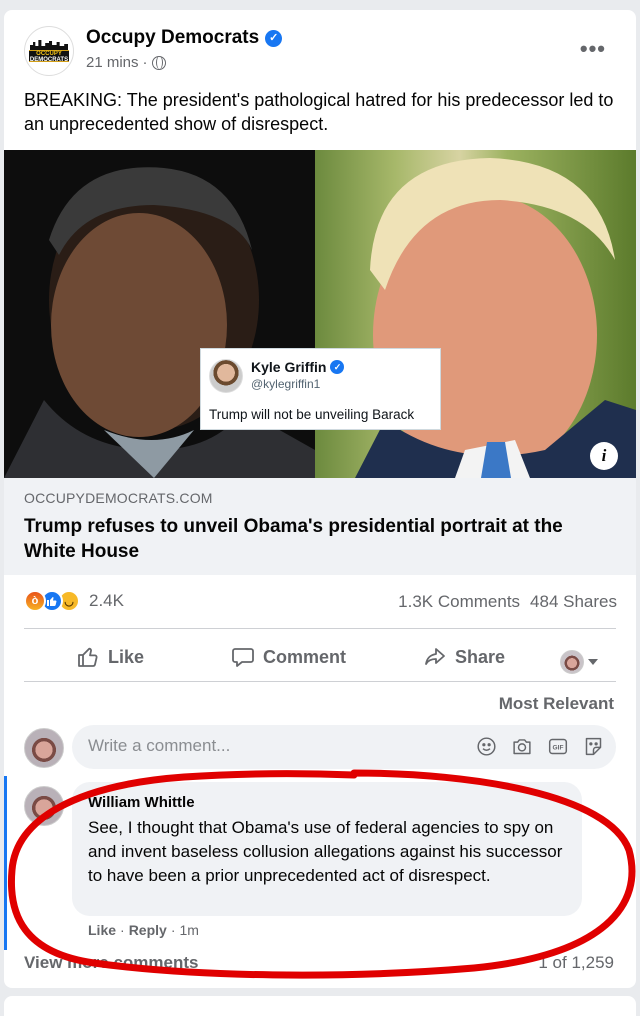  I want to click on comment-actions: Like · Reply · 1m, so click(143, 930).